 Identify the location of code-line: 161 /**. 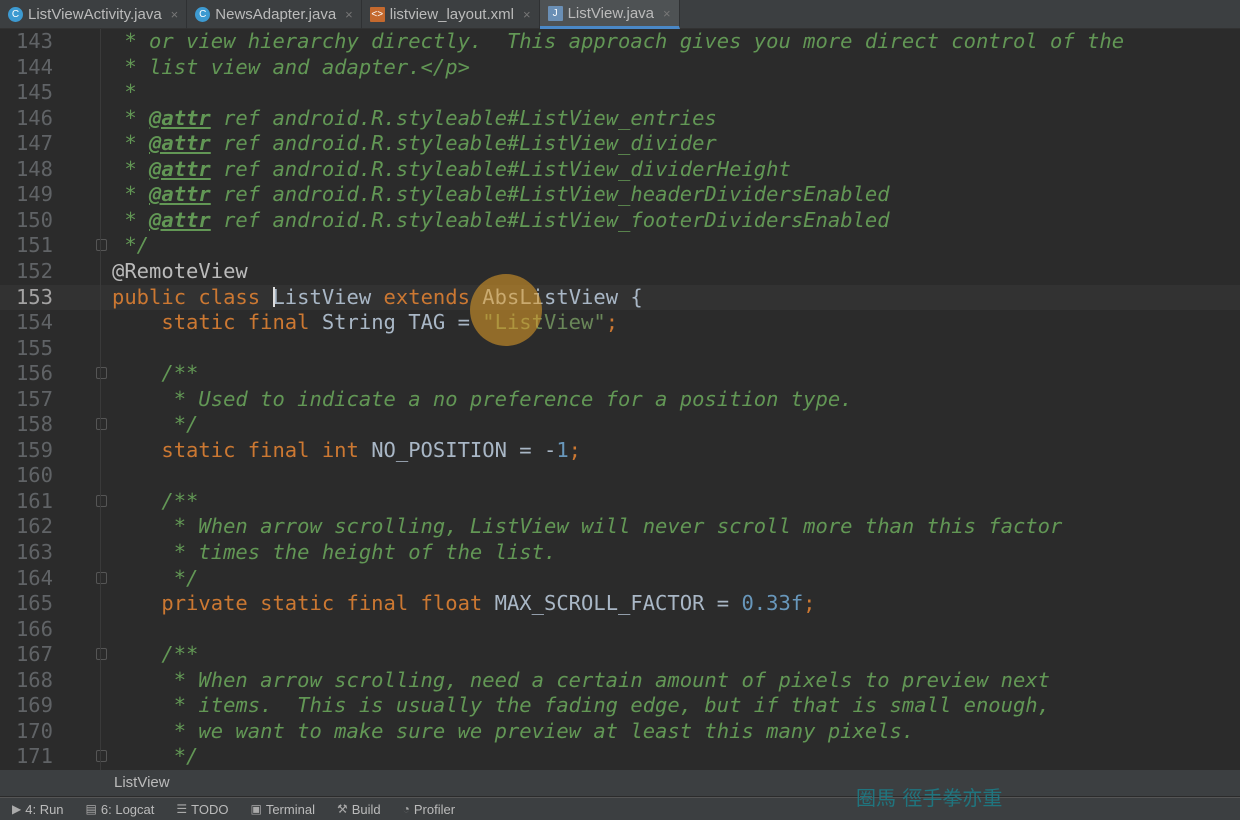
(620, 502).